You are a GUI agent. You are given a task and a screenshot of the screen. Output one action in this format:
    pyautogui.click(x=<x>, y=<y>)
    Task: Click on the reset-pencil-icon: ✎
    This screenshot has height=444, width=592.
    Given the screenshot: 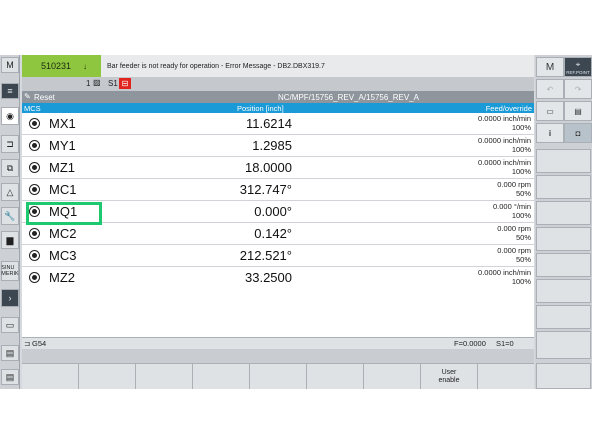 What is the action you would take?
    pyautogui.click(x=27, y=96)
    